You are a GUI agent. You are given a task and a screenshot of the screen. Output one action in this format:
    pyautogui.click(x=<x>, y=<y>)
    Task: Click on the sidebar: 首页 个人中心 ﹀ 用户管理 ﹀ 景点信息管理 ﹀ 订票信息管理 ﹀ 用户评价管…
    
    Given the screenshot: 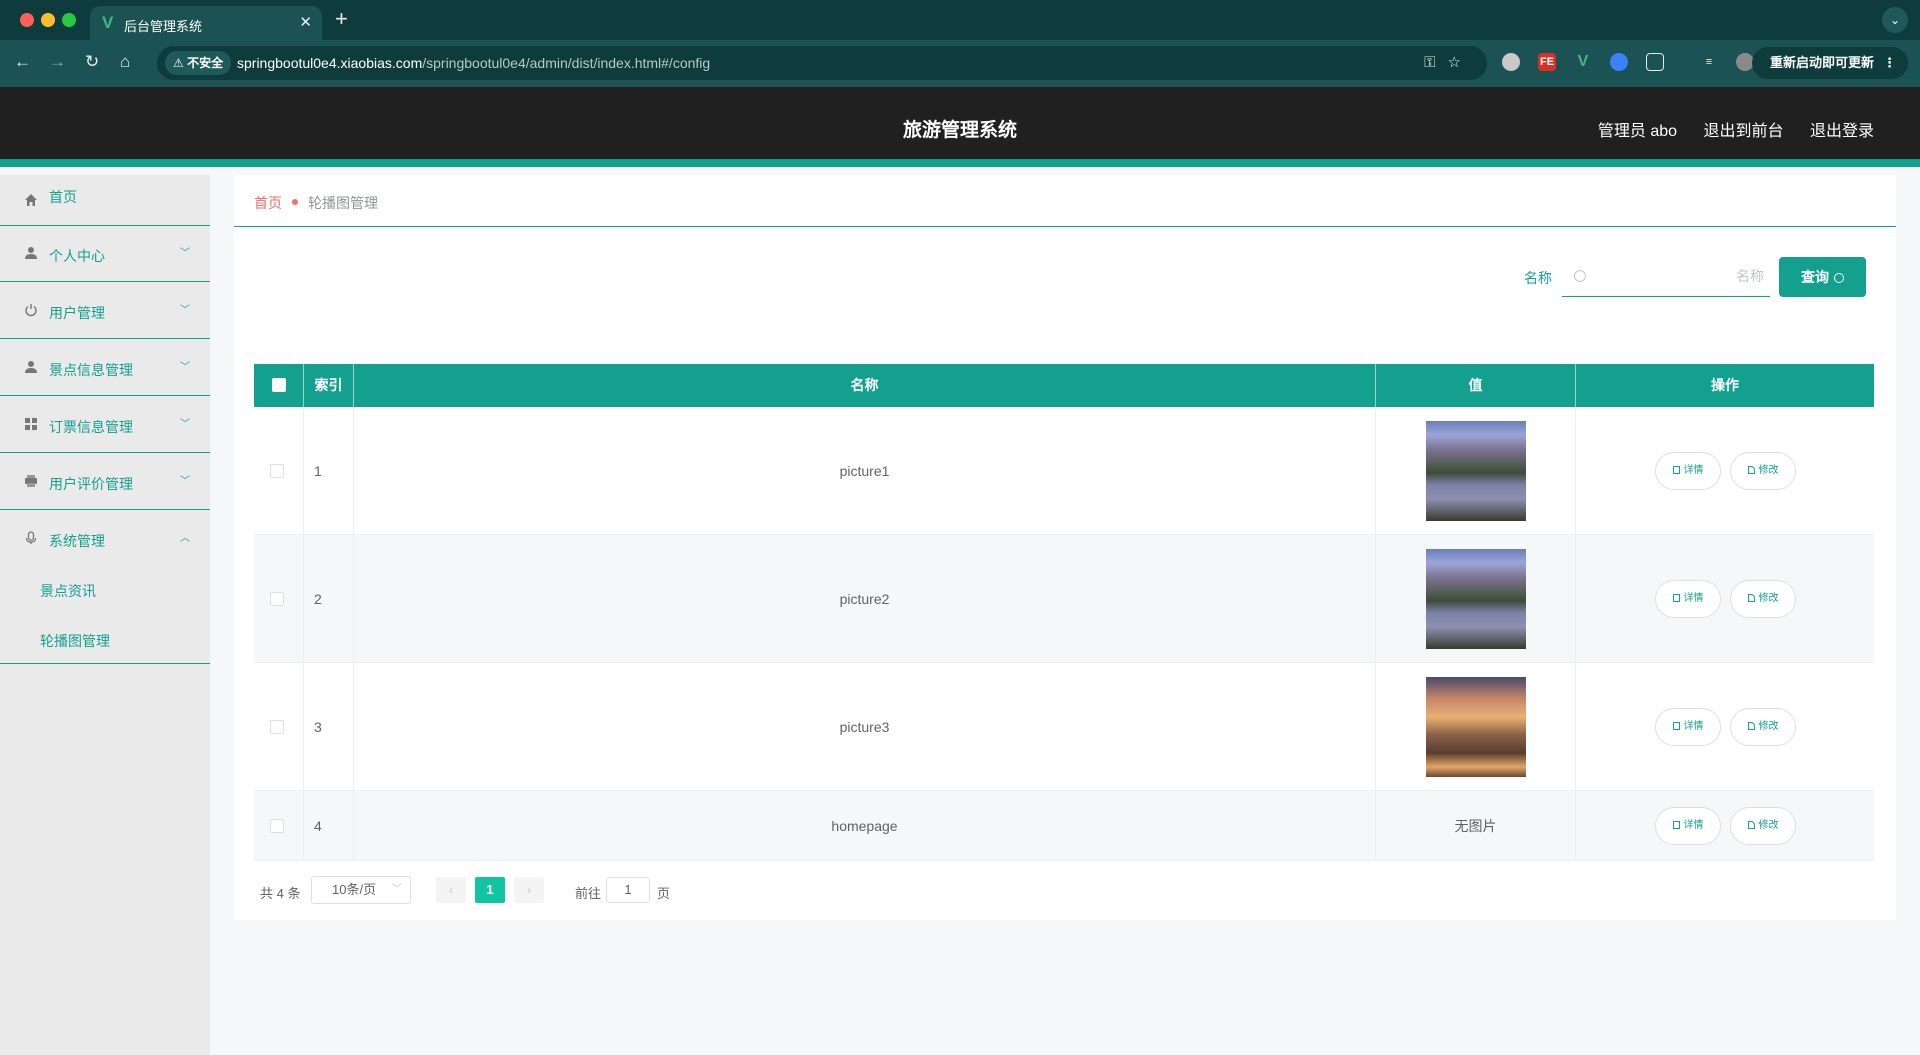 What is the action you would take?
    pyautogui.click(x=105, y=615)
    